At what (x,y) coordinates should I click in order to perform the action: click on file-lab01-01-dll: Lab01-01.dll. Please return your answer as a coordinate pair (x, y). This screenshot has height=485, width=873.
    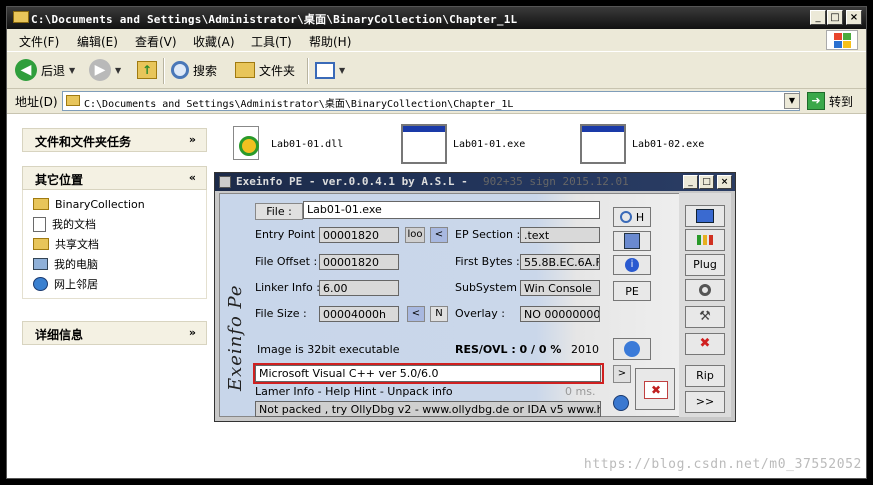
    Looking at the image, I should click on (286, 144).